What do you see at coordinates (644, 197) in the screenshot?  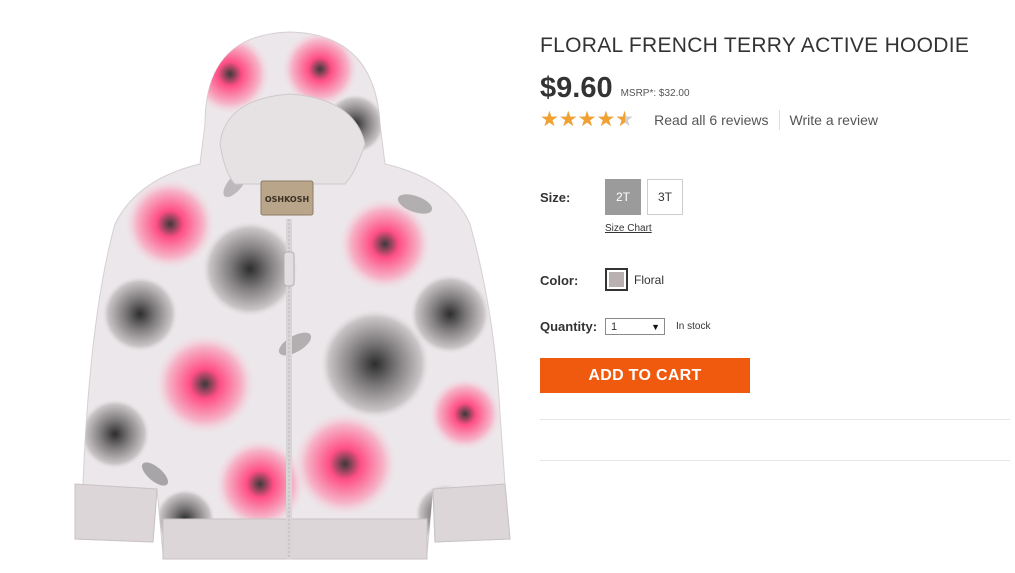 I see `size-options: 2T 3T` at bounding box center [644, 197].